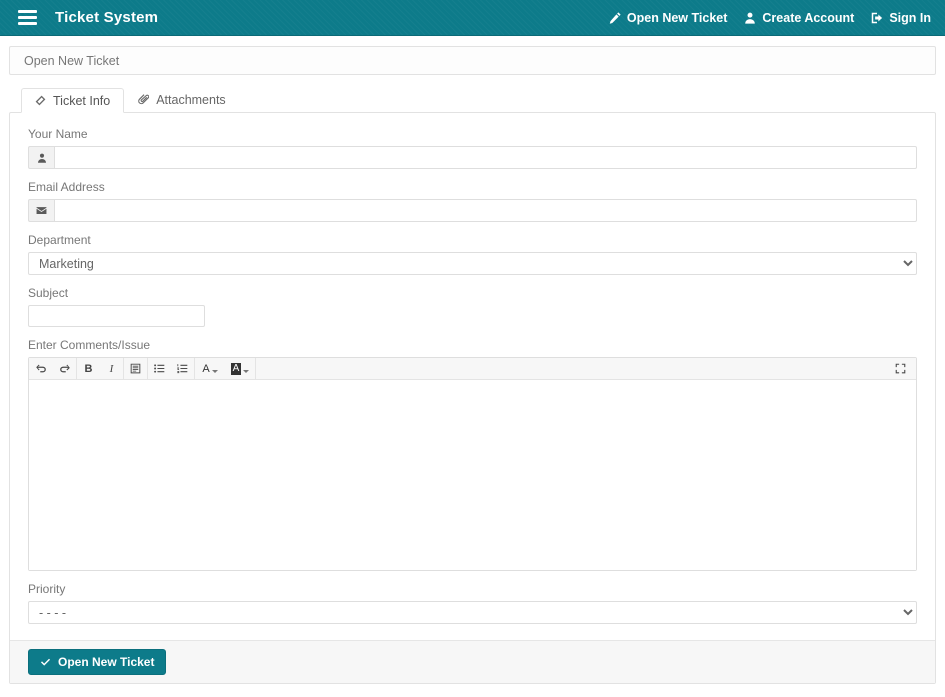 This screenshot has height=697, width=945. I want to click on undo-icon, so click(41, 368).